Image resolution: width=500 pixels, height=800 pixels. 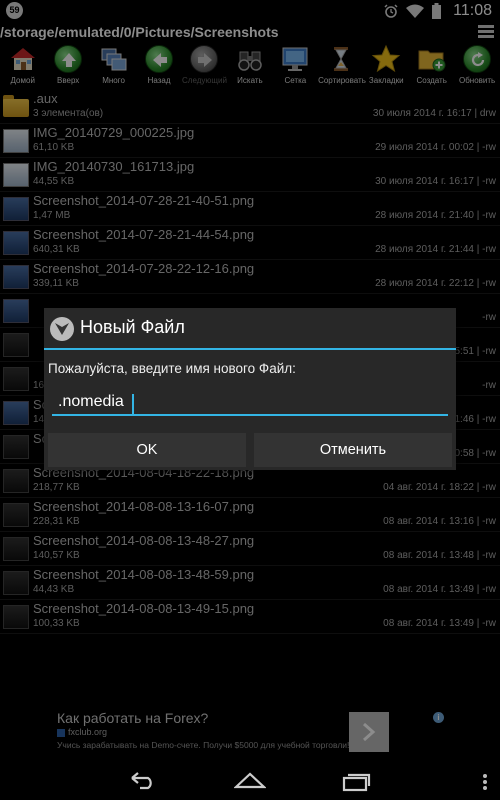 What do you see at coordinates (204, 59) in the screenshot?
I see `forward-arrow-icon` at bounding box center [204, 59].